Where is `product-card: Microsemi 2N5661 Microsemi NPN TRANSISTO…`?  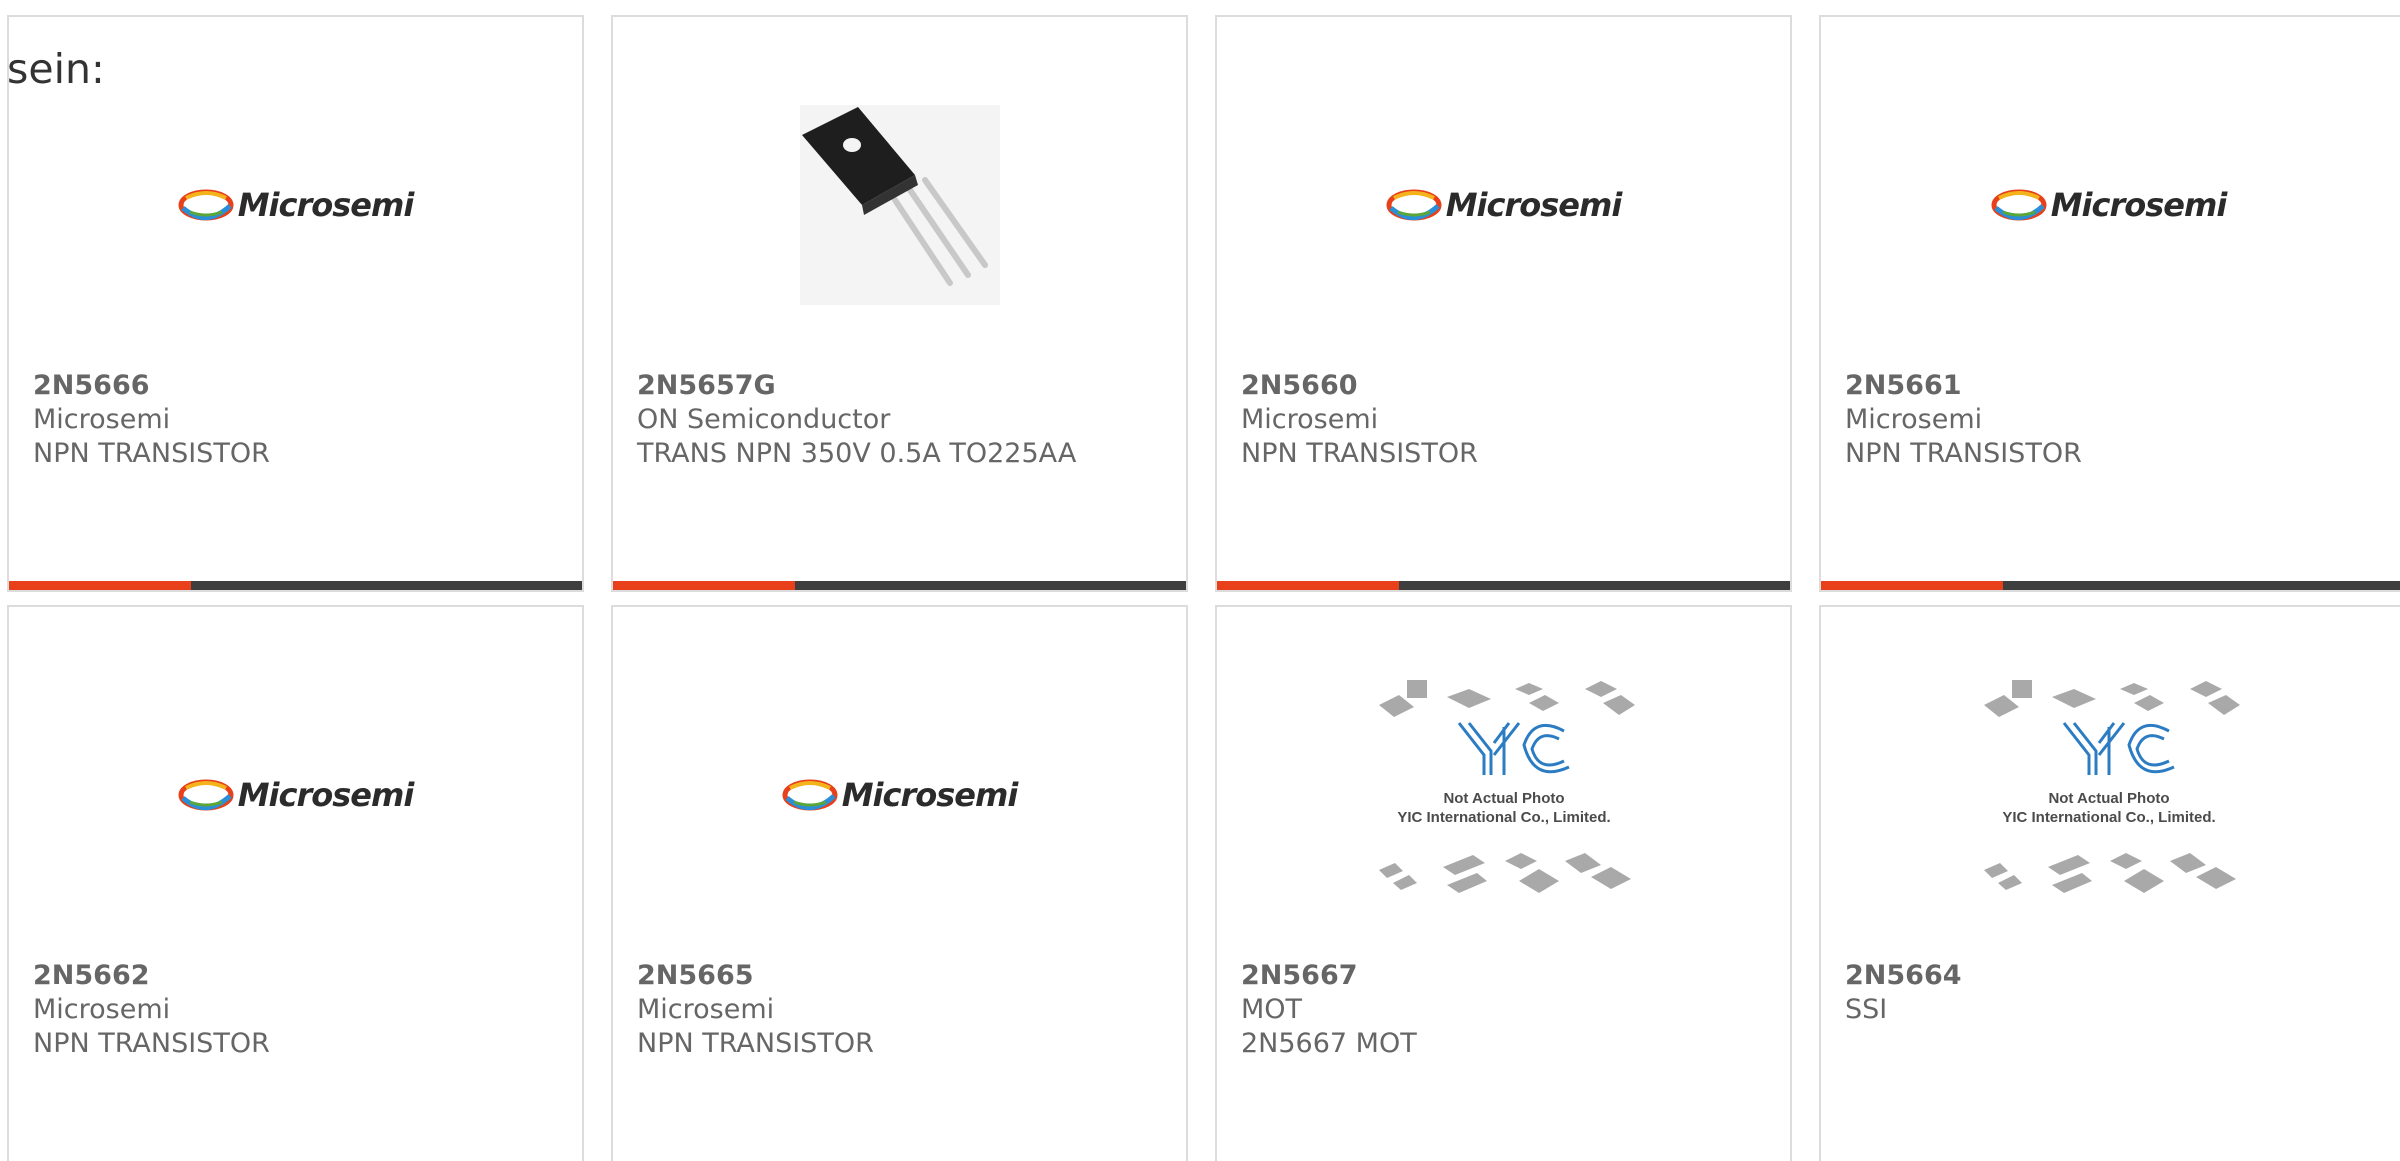
product-card: Microsemi 2N5661 Microsemi NPN TRANSISTO… is located at coordinates (2109, 303).